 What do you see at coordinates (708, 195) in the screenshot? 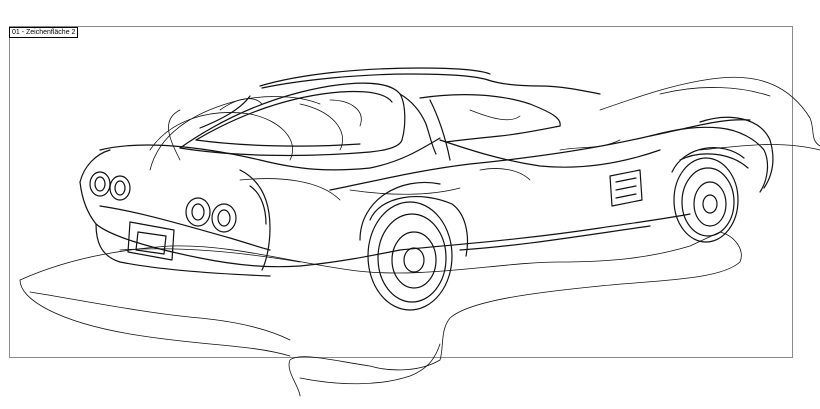
I see `front-wheel` at bounding box center [708, 195].